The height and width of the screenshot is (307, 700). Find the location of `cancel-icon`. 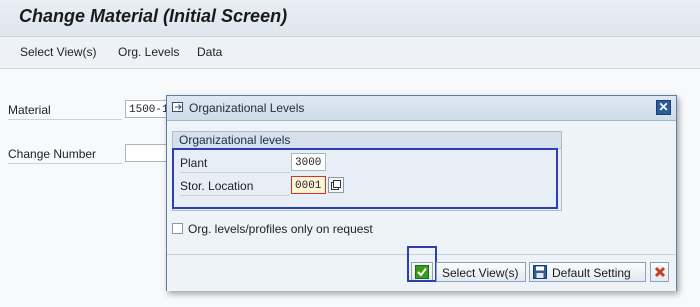

cancel-icon is located at coordinates (660, 272).